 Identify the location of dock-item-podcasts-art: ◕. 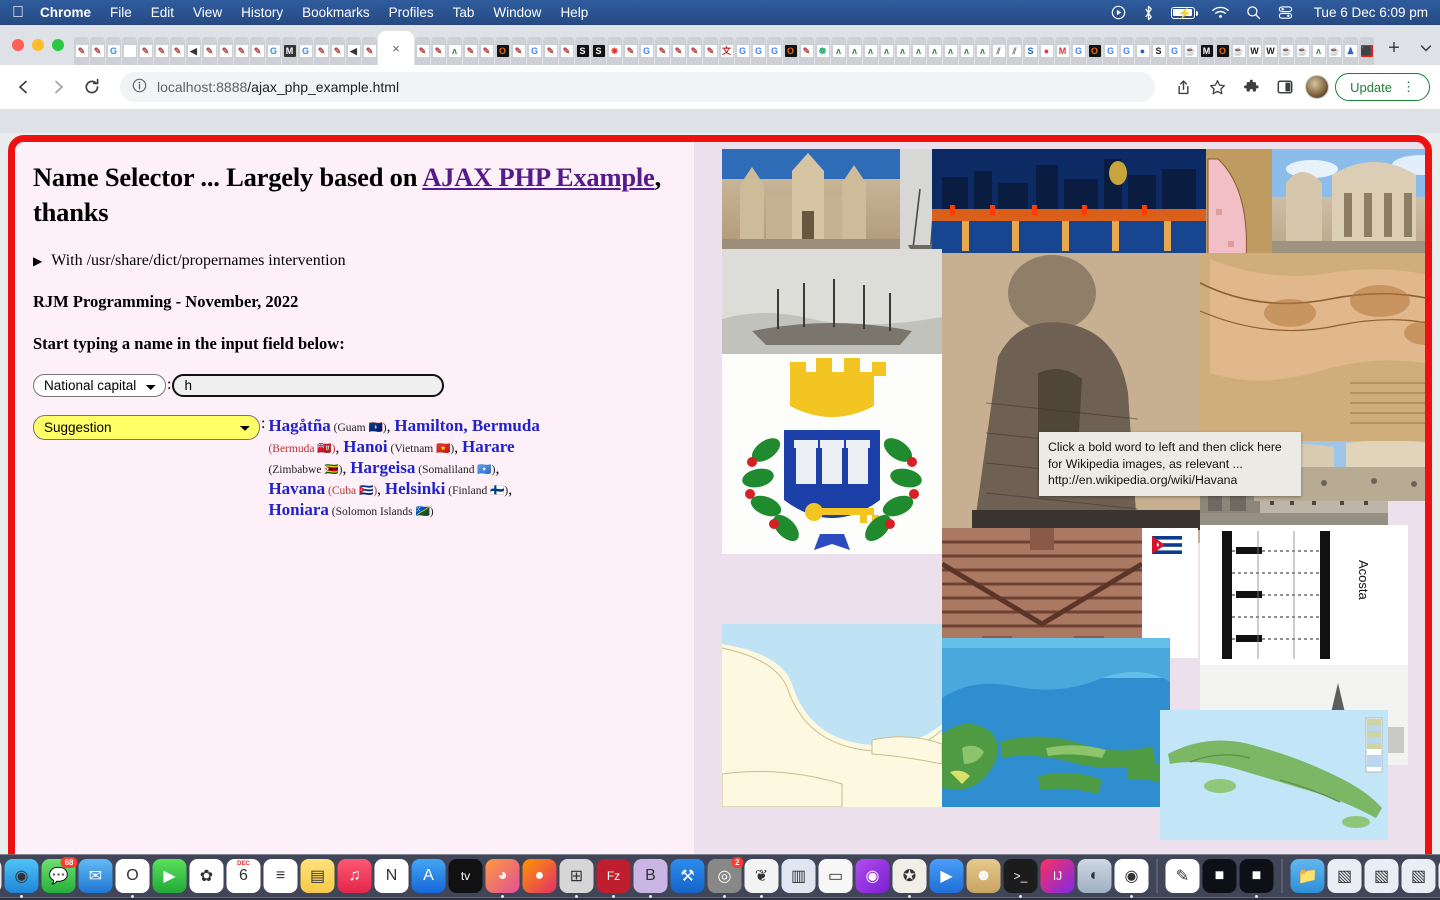
(502, 876).